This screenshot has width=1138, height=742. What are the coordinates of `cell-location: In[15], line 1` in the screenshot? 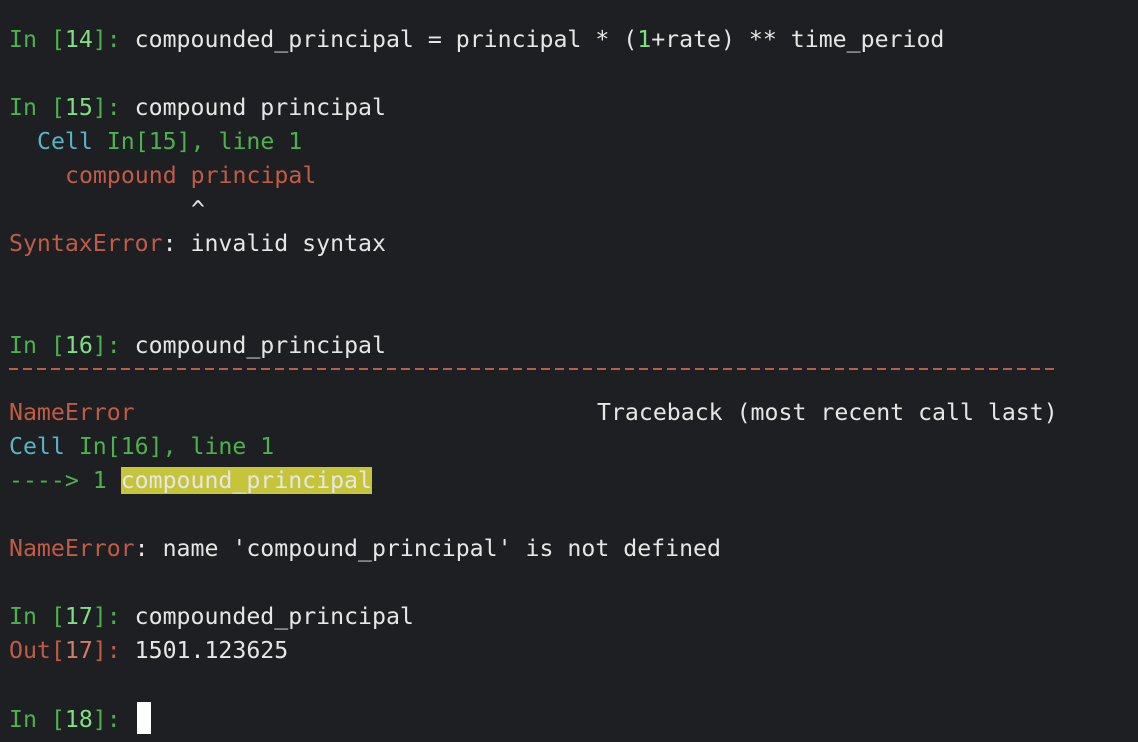 It's located at (204, 141).